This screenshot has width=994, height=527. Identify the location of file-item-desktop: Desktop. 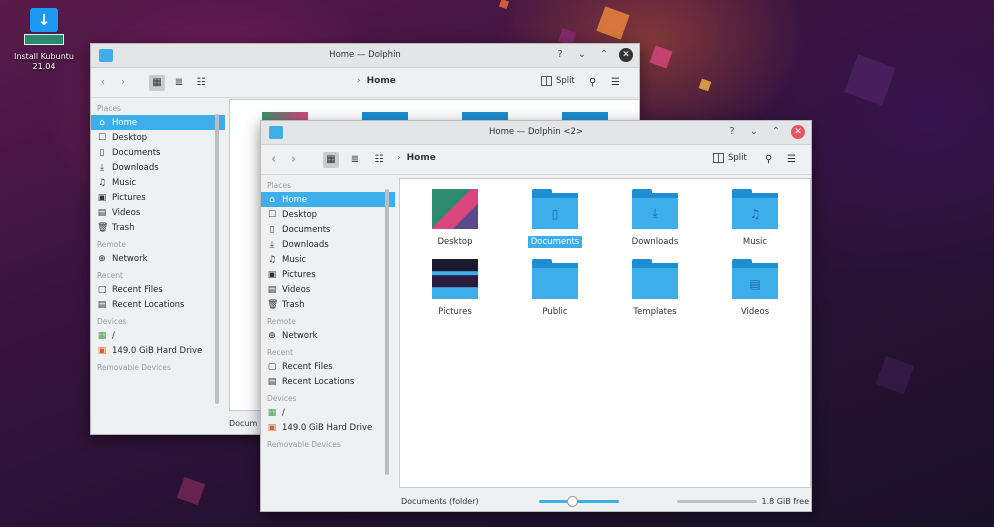
(455, 218).